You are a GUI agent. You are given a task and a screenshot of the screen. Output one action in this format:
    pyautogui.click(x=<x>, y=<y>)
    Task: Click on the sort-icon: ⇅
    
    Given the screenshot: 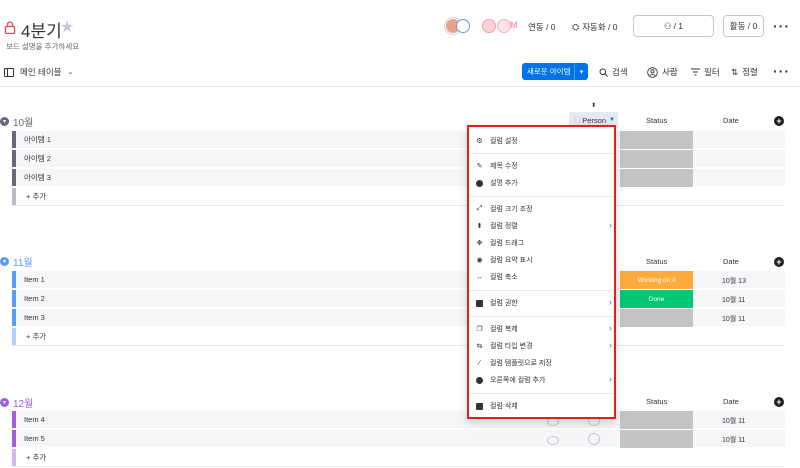 What is the action you would take?
    pyautogui.click(x=735, y=71)
    